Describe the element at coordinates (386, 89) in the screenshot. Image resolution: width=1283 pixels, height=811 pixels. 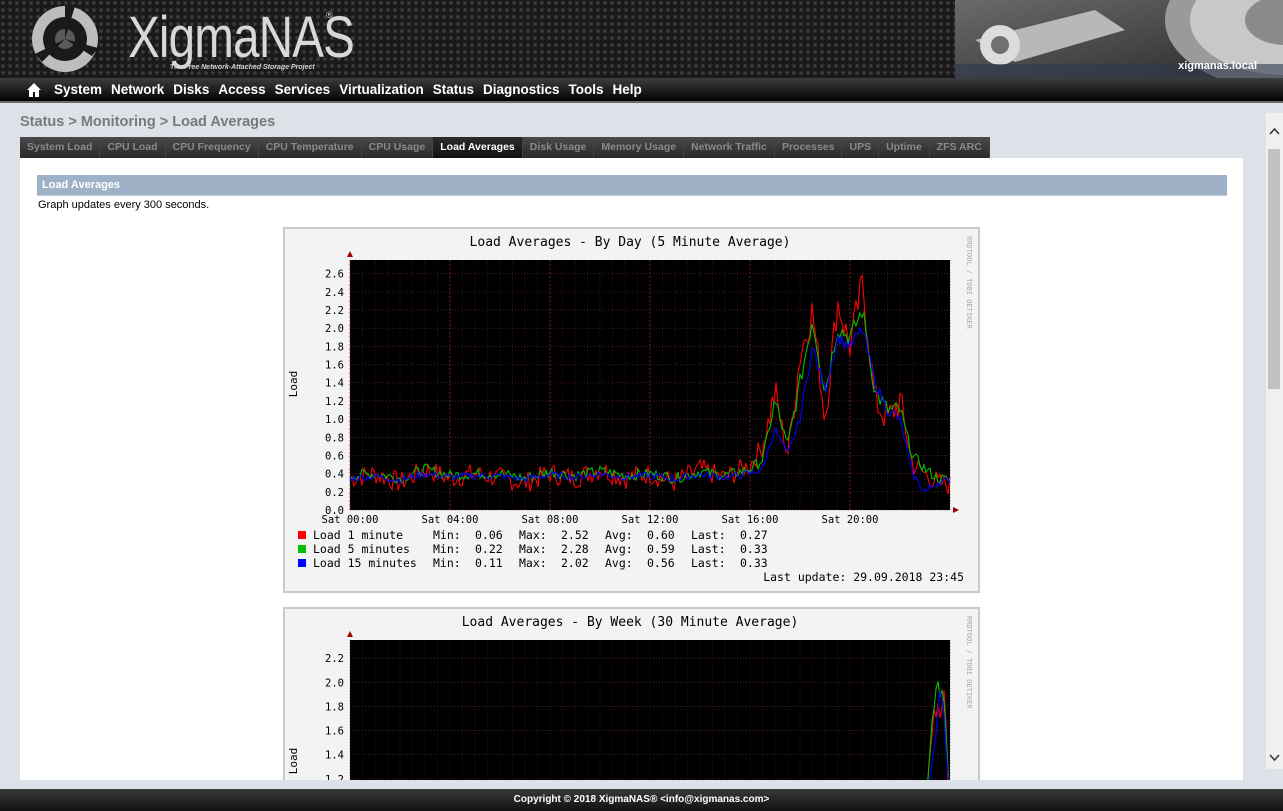
I see `nav-virtualization: Virtualization` at that location.